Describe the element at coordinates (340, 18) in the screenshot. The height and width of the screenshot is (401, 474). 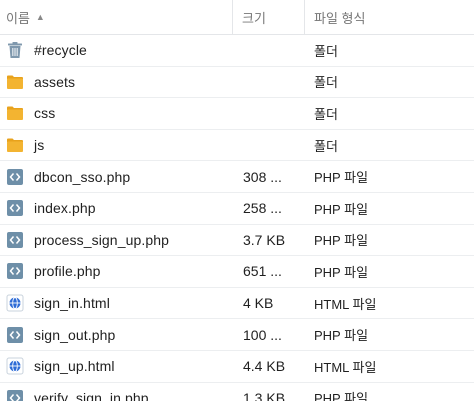
I see `type-column-label: 파일 형식` at that location.